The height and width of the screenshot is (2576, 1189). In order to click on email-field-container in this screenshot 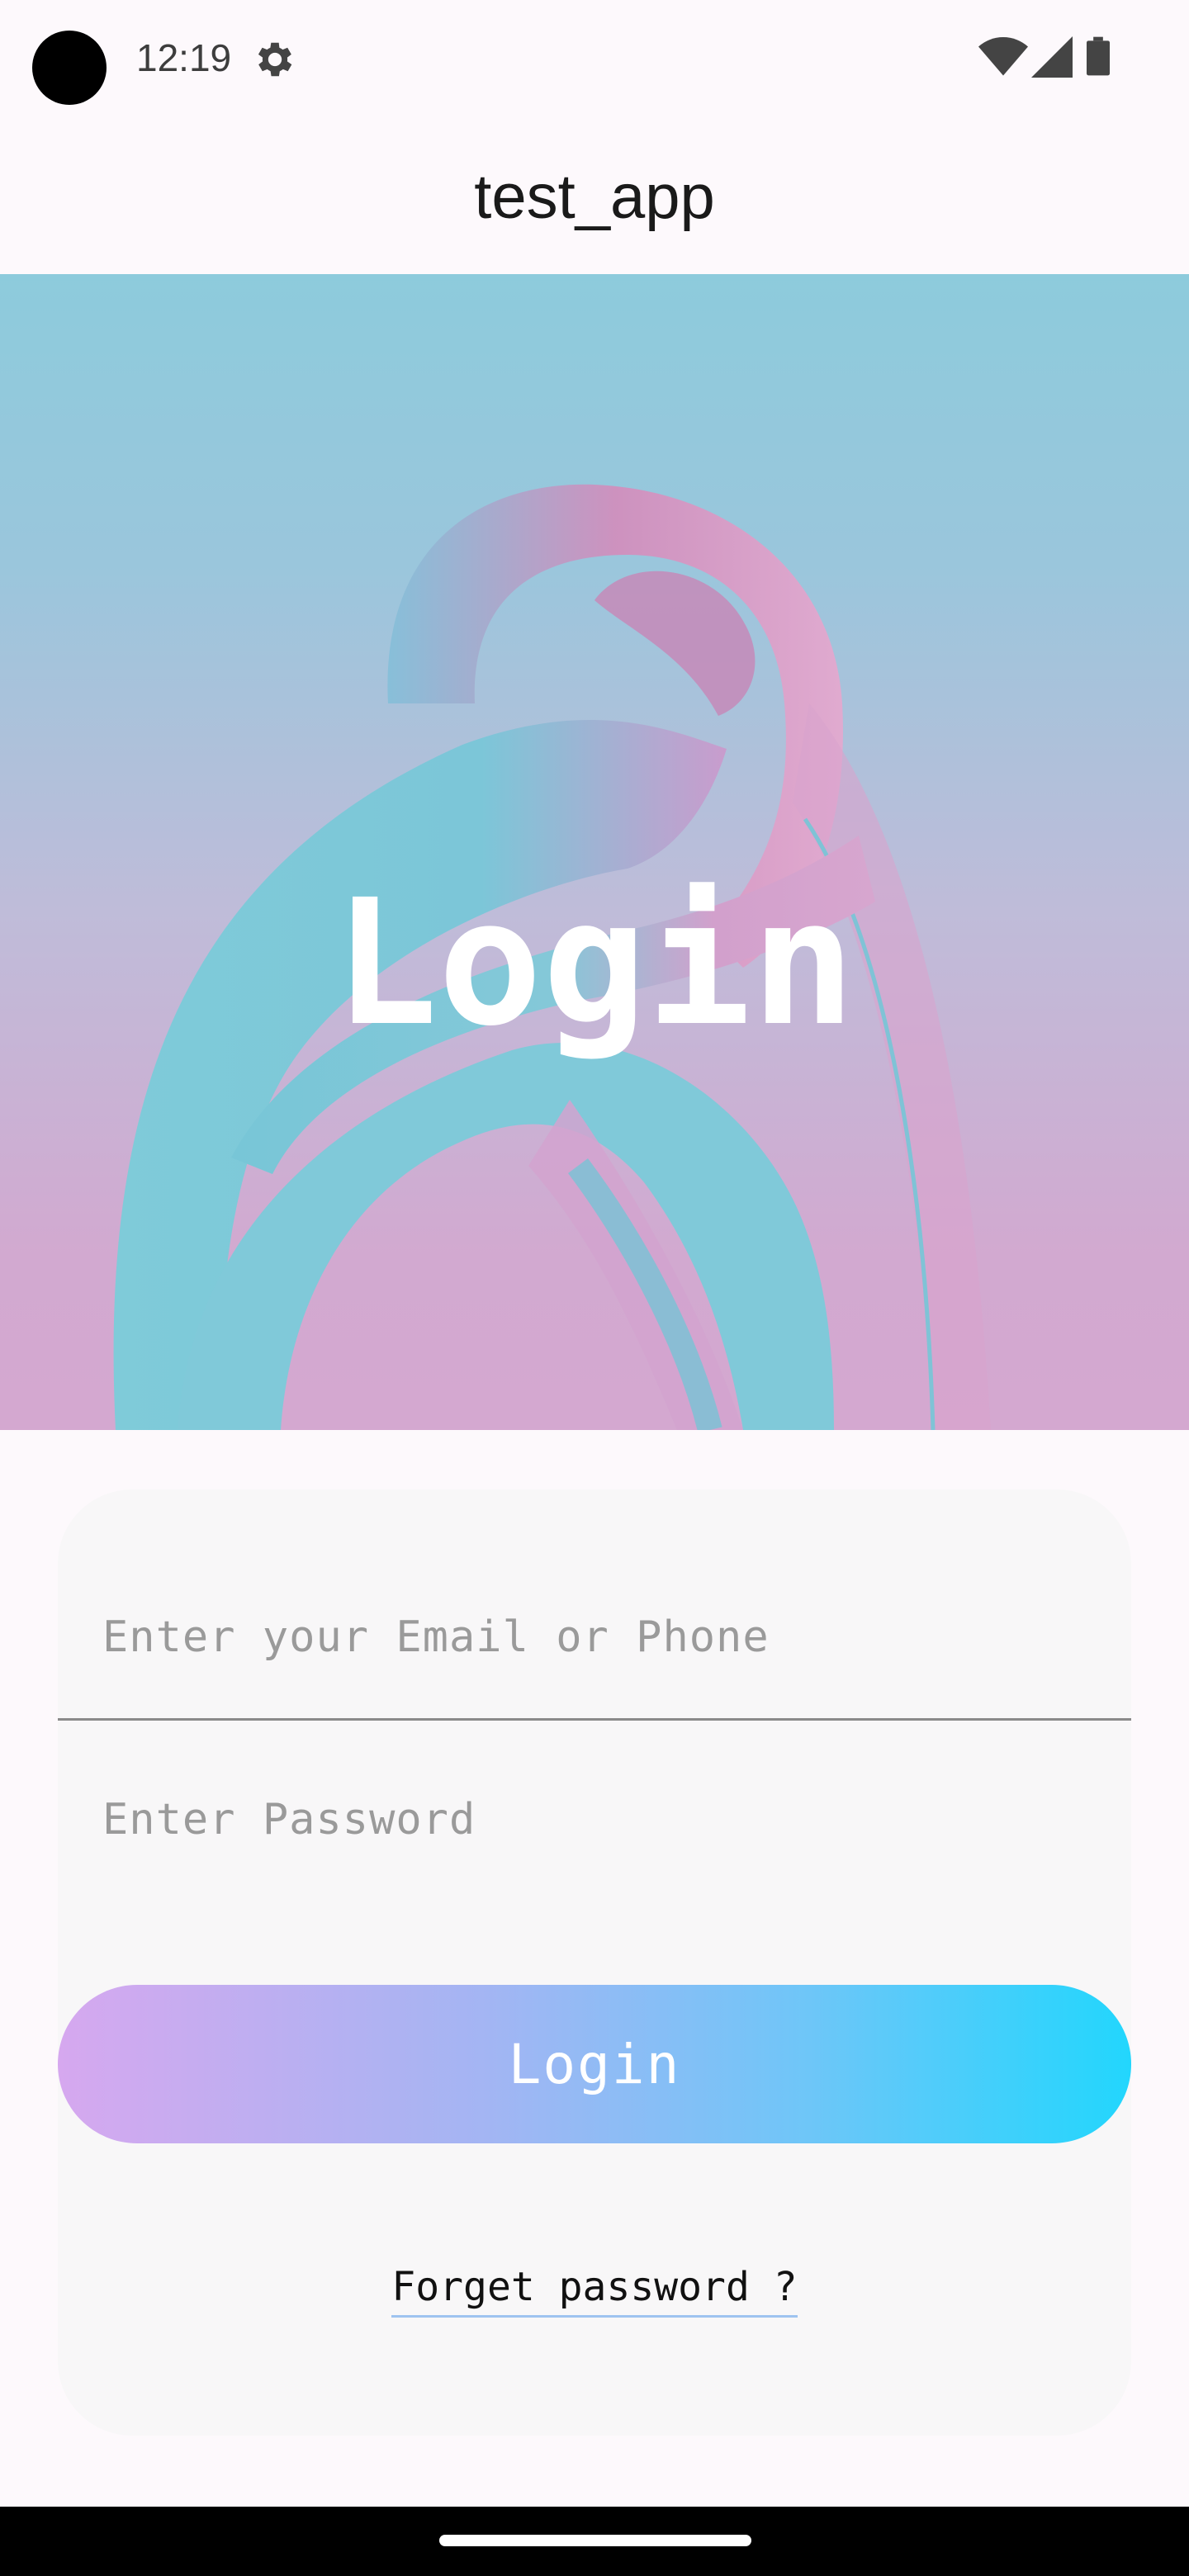, I will do `click(594, 1638)`.